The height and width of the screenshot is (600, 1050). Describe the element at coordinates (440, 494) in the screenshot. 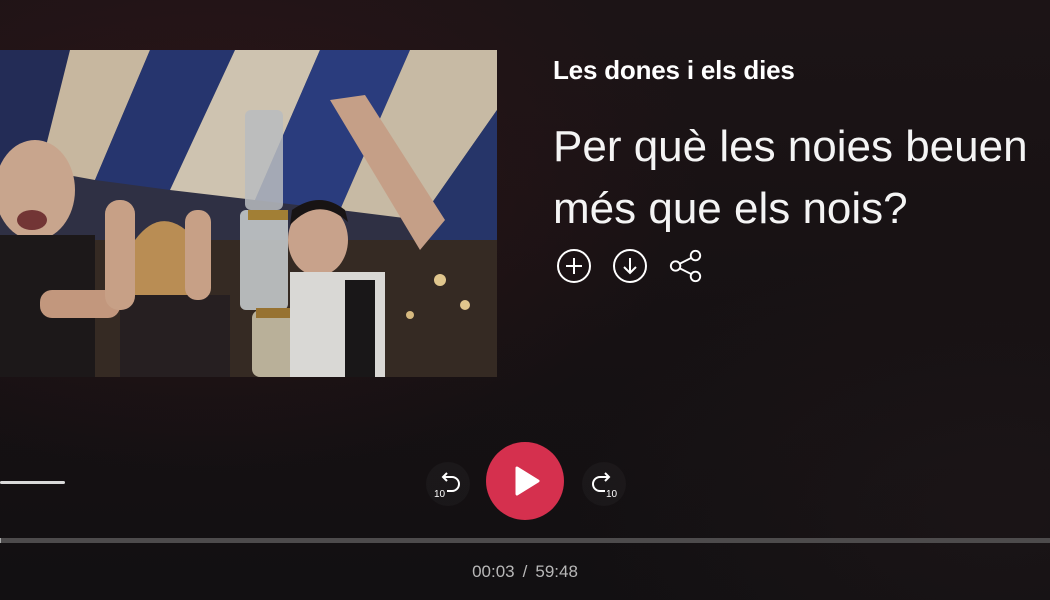

I see `skip-back-seconds: 10` at that location.